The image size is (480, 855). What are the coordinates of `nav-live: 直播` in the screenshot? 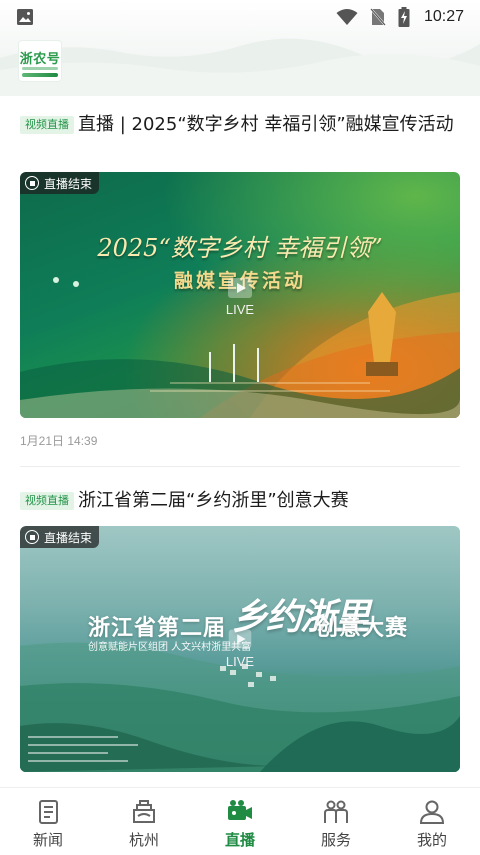 It's located at (240, 821).